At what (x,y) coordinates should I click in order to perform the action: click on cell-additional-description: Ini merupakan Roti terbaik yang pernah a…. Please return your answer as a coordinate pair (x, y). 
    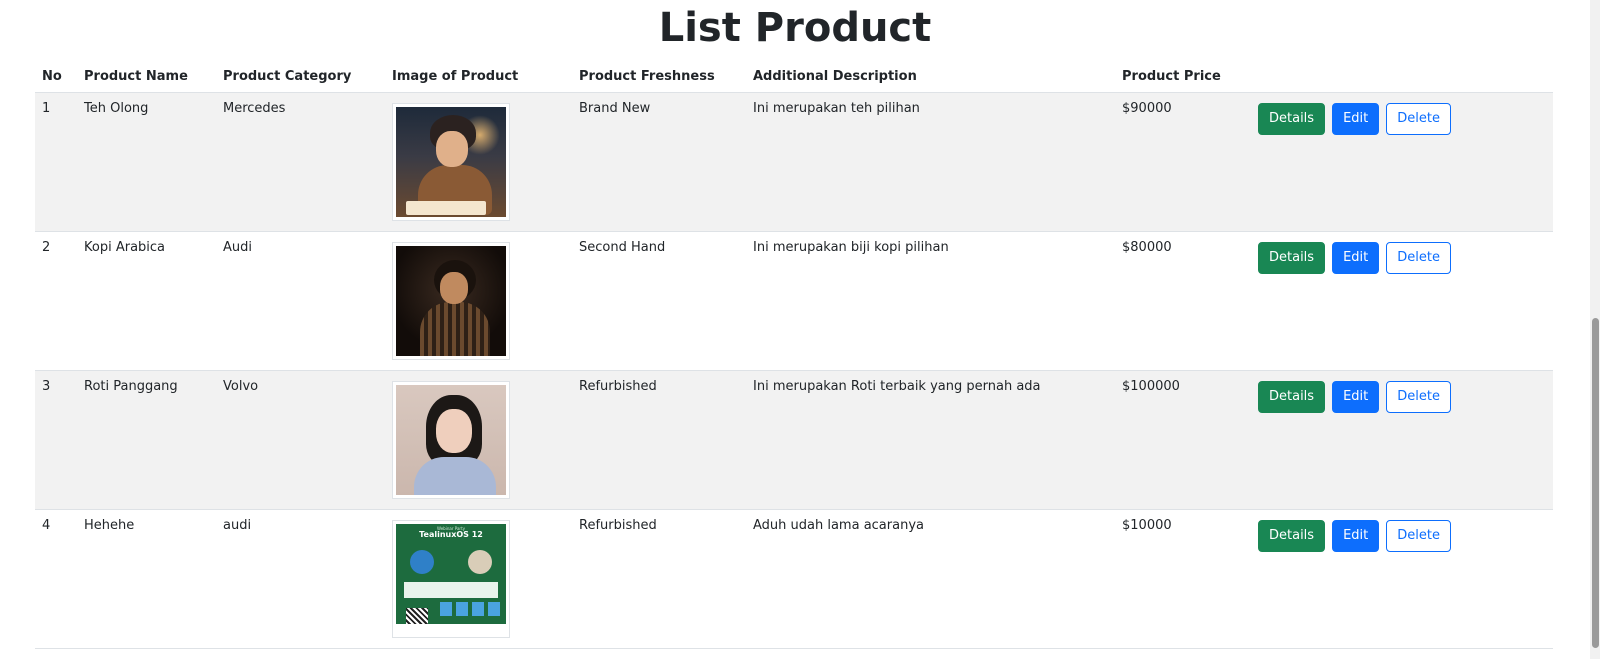
    Looking at the image, I should click on (930, 440).